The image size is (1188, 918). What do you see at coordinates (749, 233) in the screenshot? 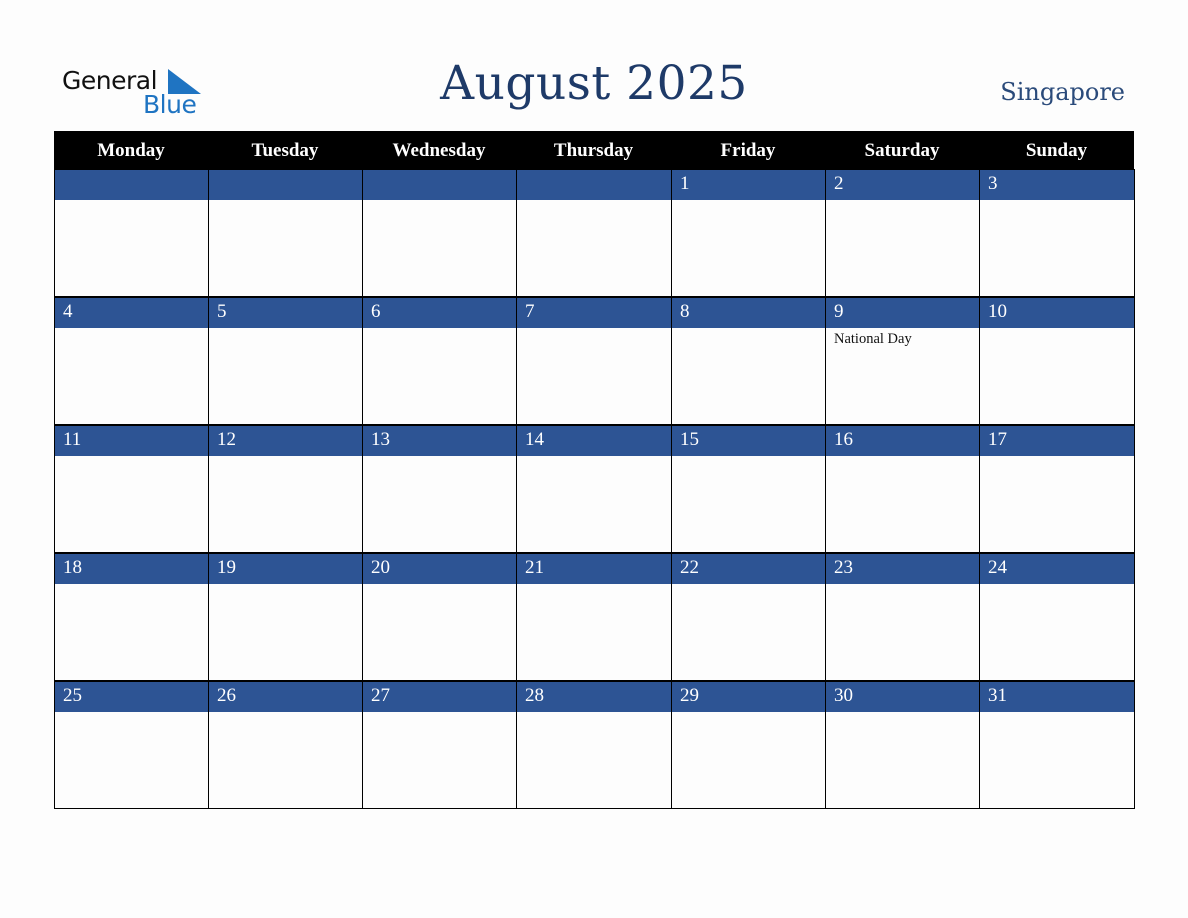
I see `day-cell: 1` at bounding box center [749, 233].